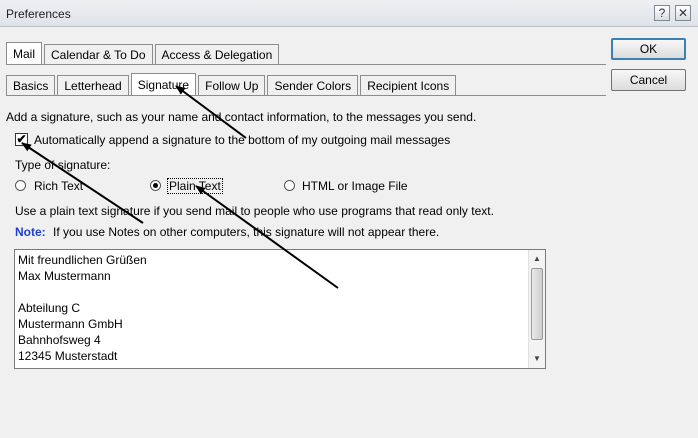  Describe the element at coordinates (349, 13) in the screenshot. I see `title-bar: Preferences ? ✕` at that location.